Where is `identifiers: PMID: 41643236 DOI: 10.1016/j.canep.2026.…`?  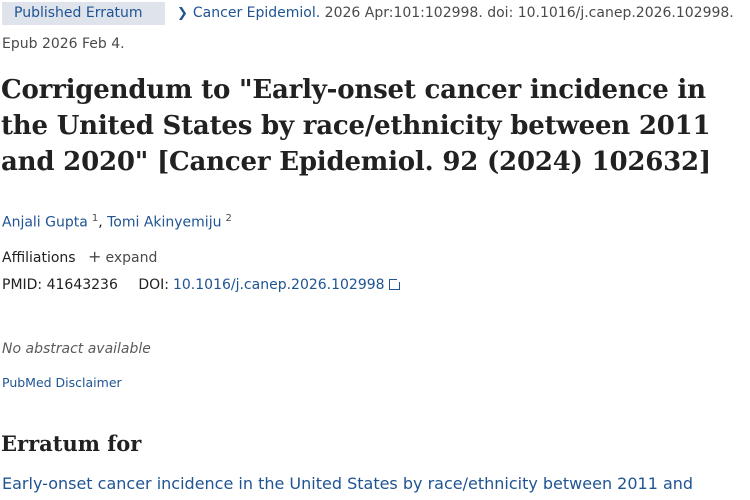 identifiers: PMID: 41643236 DOI: 10.1016/j.canep.2026.… is located at coordinates (202, 285).